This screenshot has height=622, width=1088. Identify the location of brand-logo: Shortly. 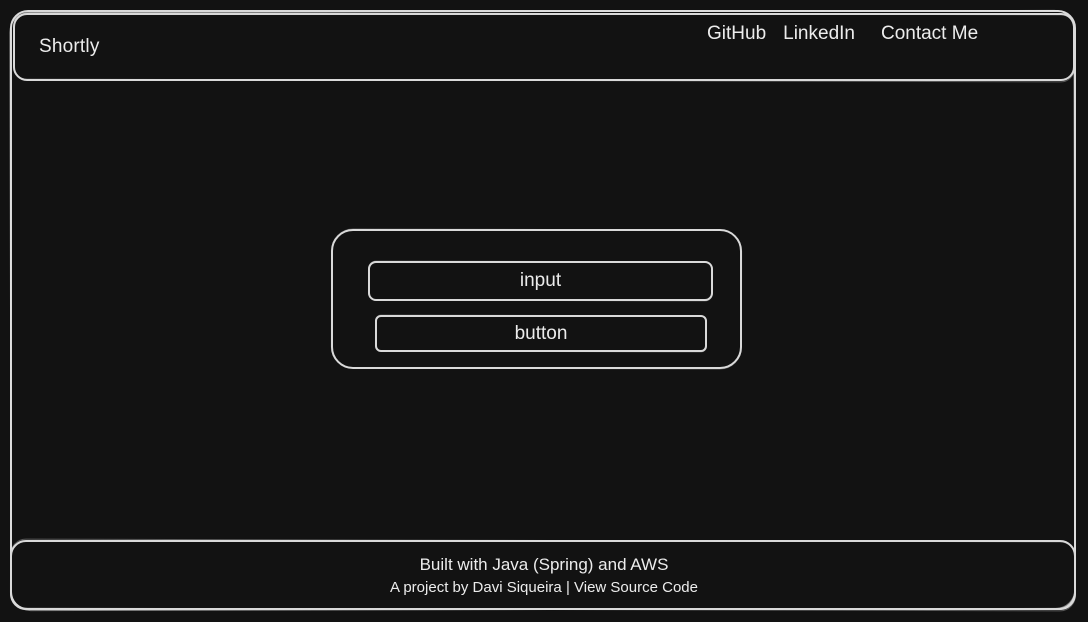
(69, 47).